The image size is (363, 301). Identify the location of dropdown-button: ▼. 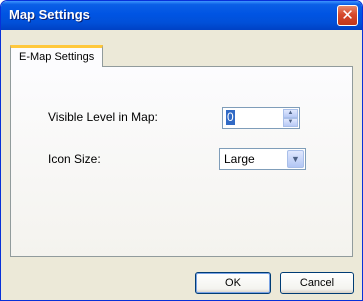
(295, 159).